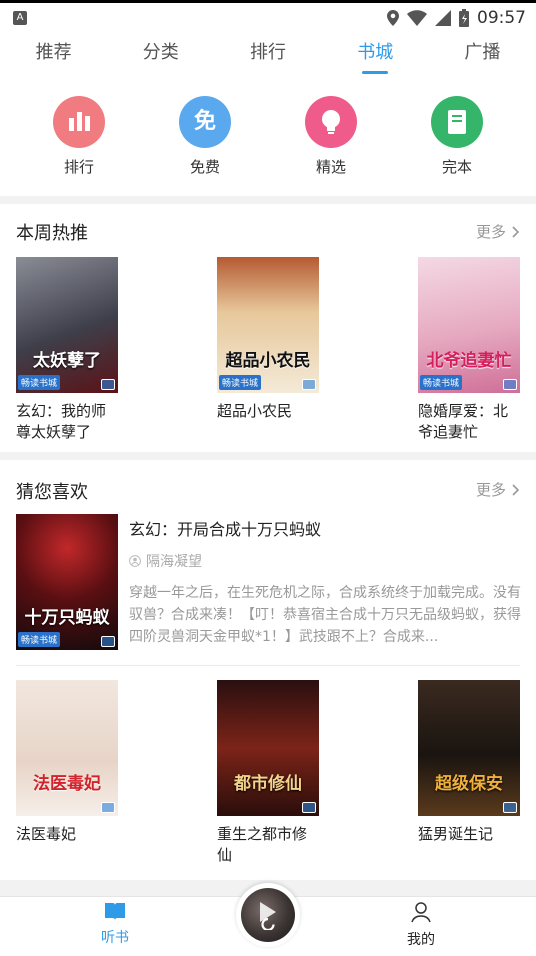 The height and width of the screenshot is (956, 536). I want to click on weekly-more-link: 更多, so click(498, 231).